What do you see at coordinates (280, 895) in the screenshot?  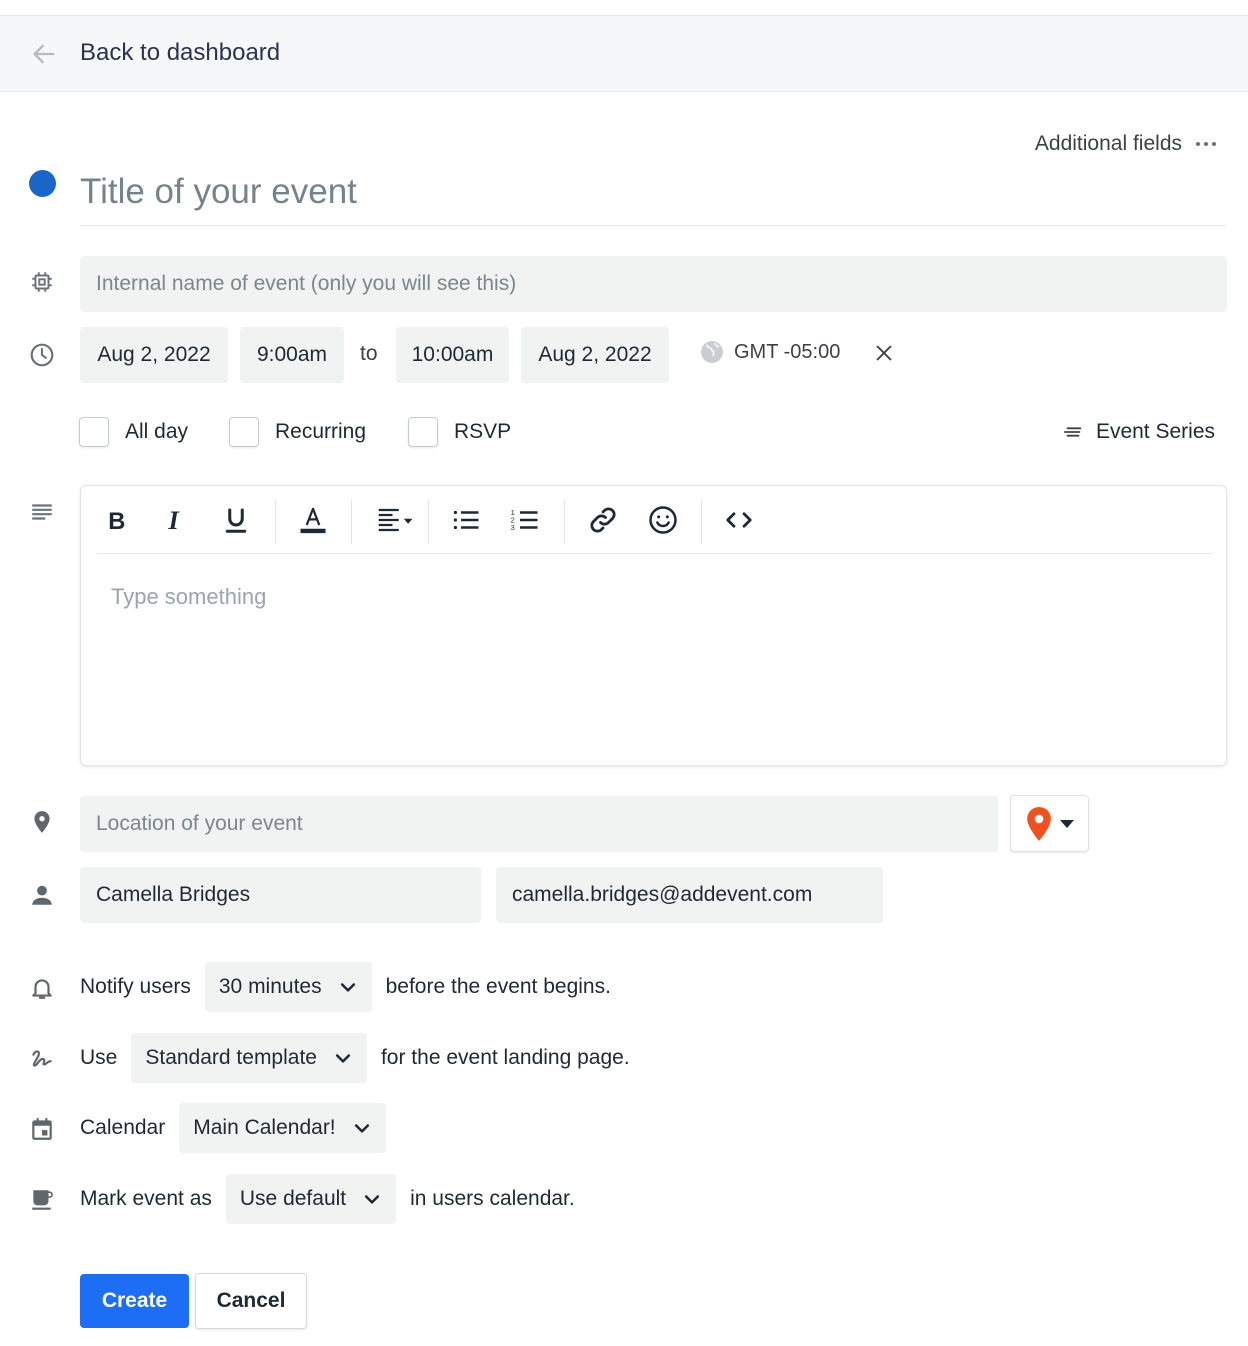 I see `organizer-name-input` at bounding box center [280, 895].